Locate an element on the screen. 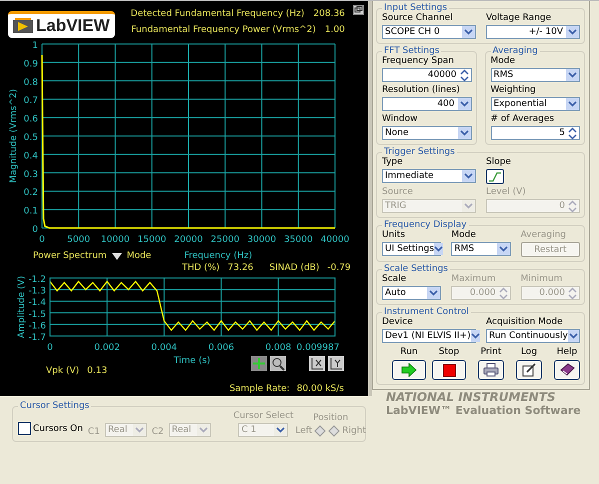 The width and height of the screenshot is (599, 484). control-label: Minimum is located at coordinates (542, 279).